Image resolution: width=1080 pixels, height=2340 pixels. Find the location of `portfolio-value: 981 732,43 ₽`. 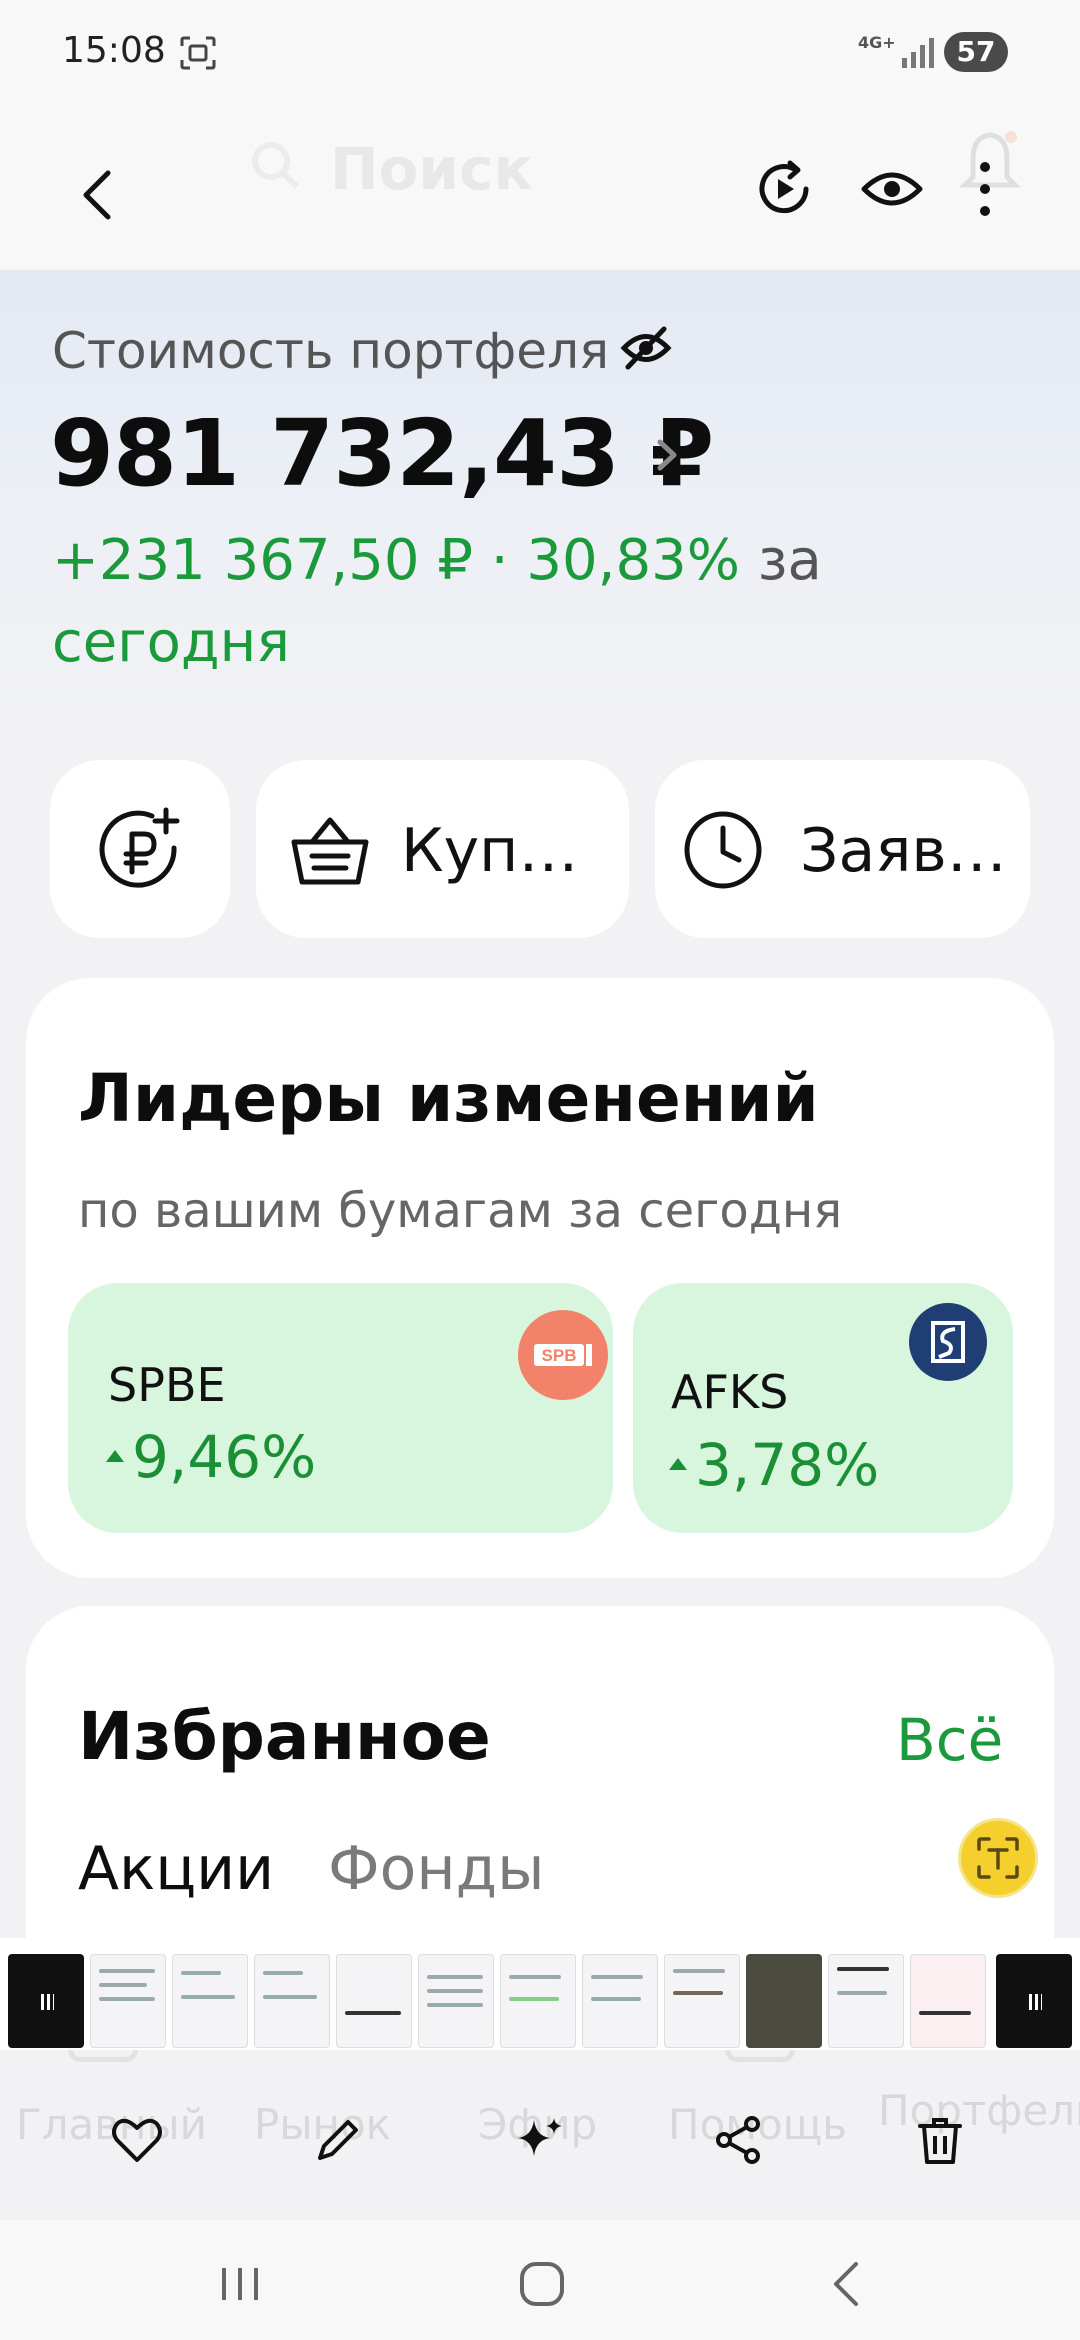

portfolio-value: 981 732,43 ₽ is located at coordinates (382, 453).